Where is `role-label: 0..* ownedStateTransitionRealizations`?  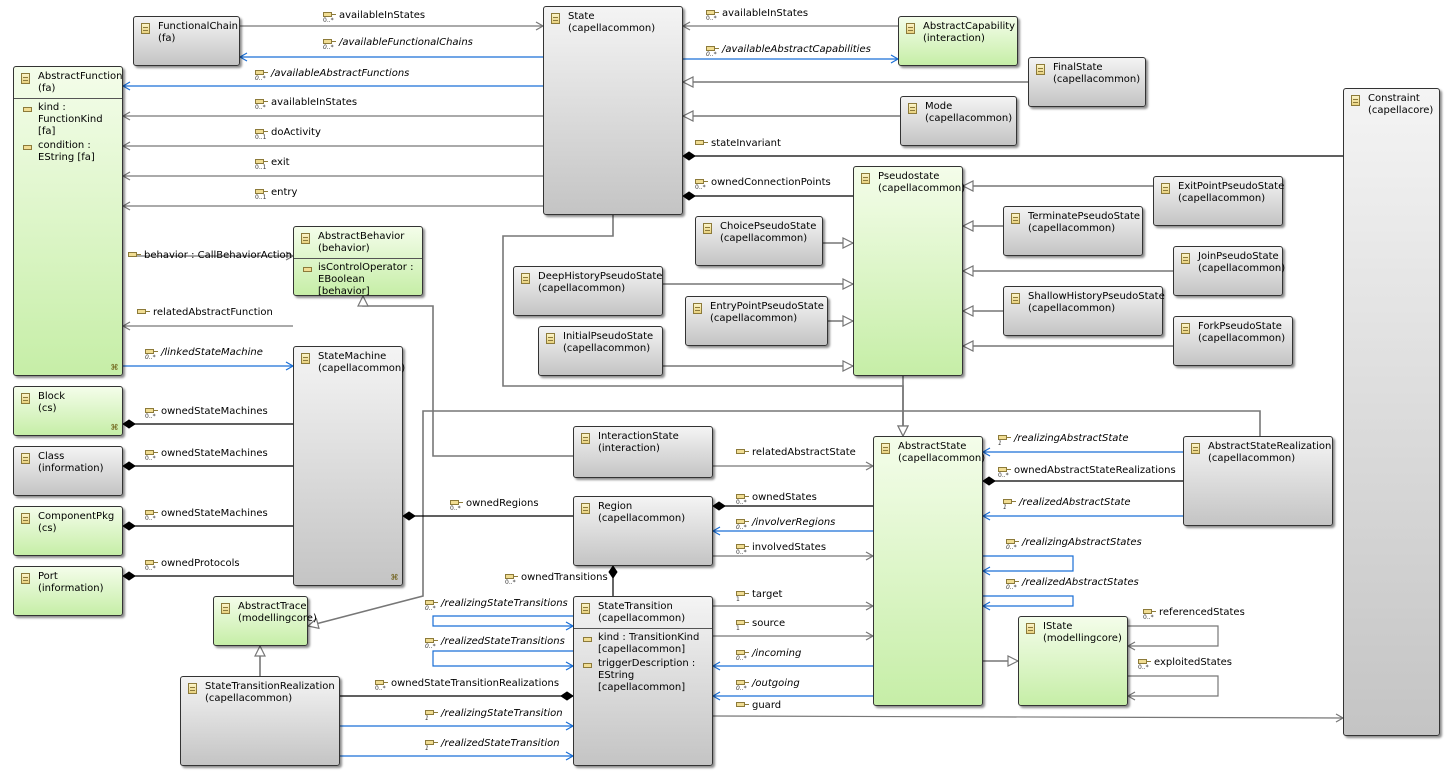
role-label: 0..* ownedStateTransitionRealizations is located at coordinates (467, 685).